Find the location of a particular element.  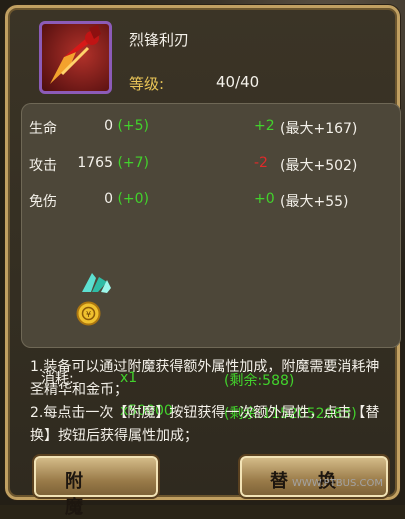

stat-label: 免伤 is located at coordinates (43, 202).